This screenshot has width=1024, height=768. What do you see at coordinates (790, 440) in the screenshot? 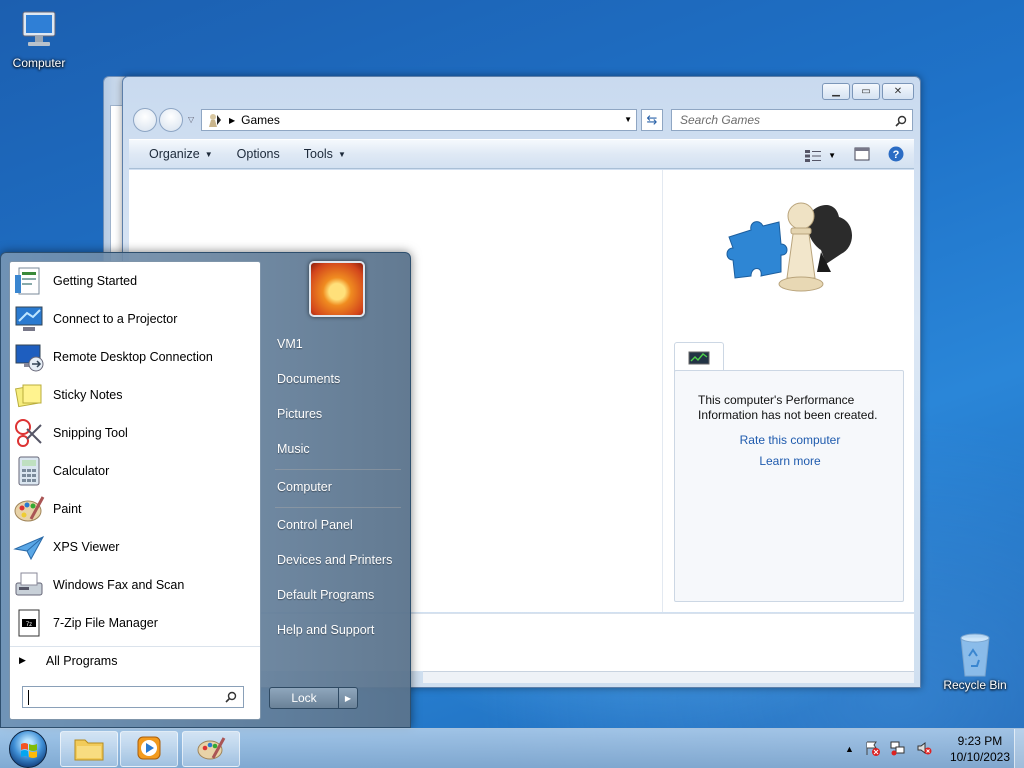
I see `rate-computer-link: Rate this computer` at bounding box center [790, 440].